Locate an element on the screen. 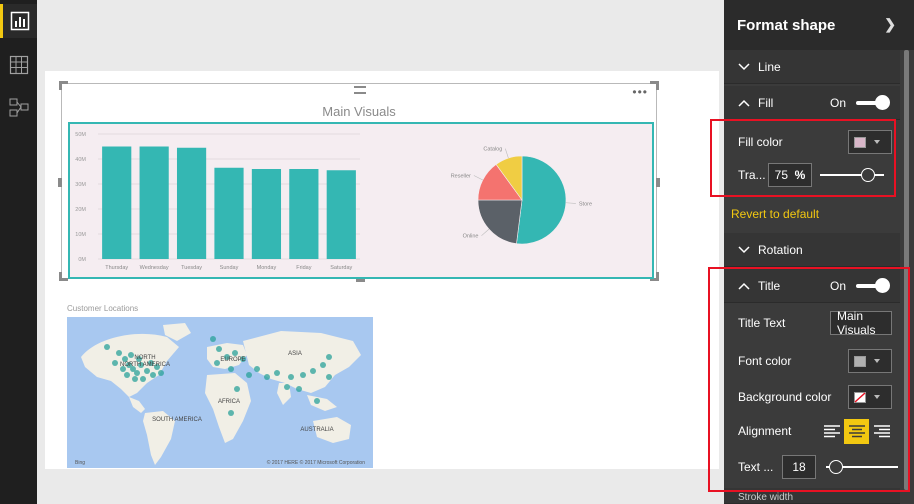  pie-slice-store is located at coordinates (541, 200).